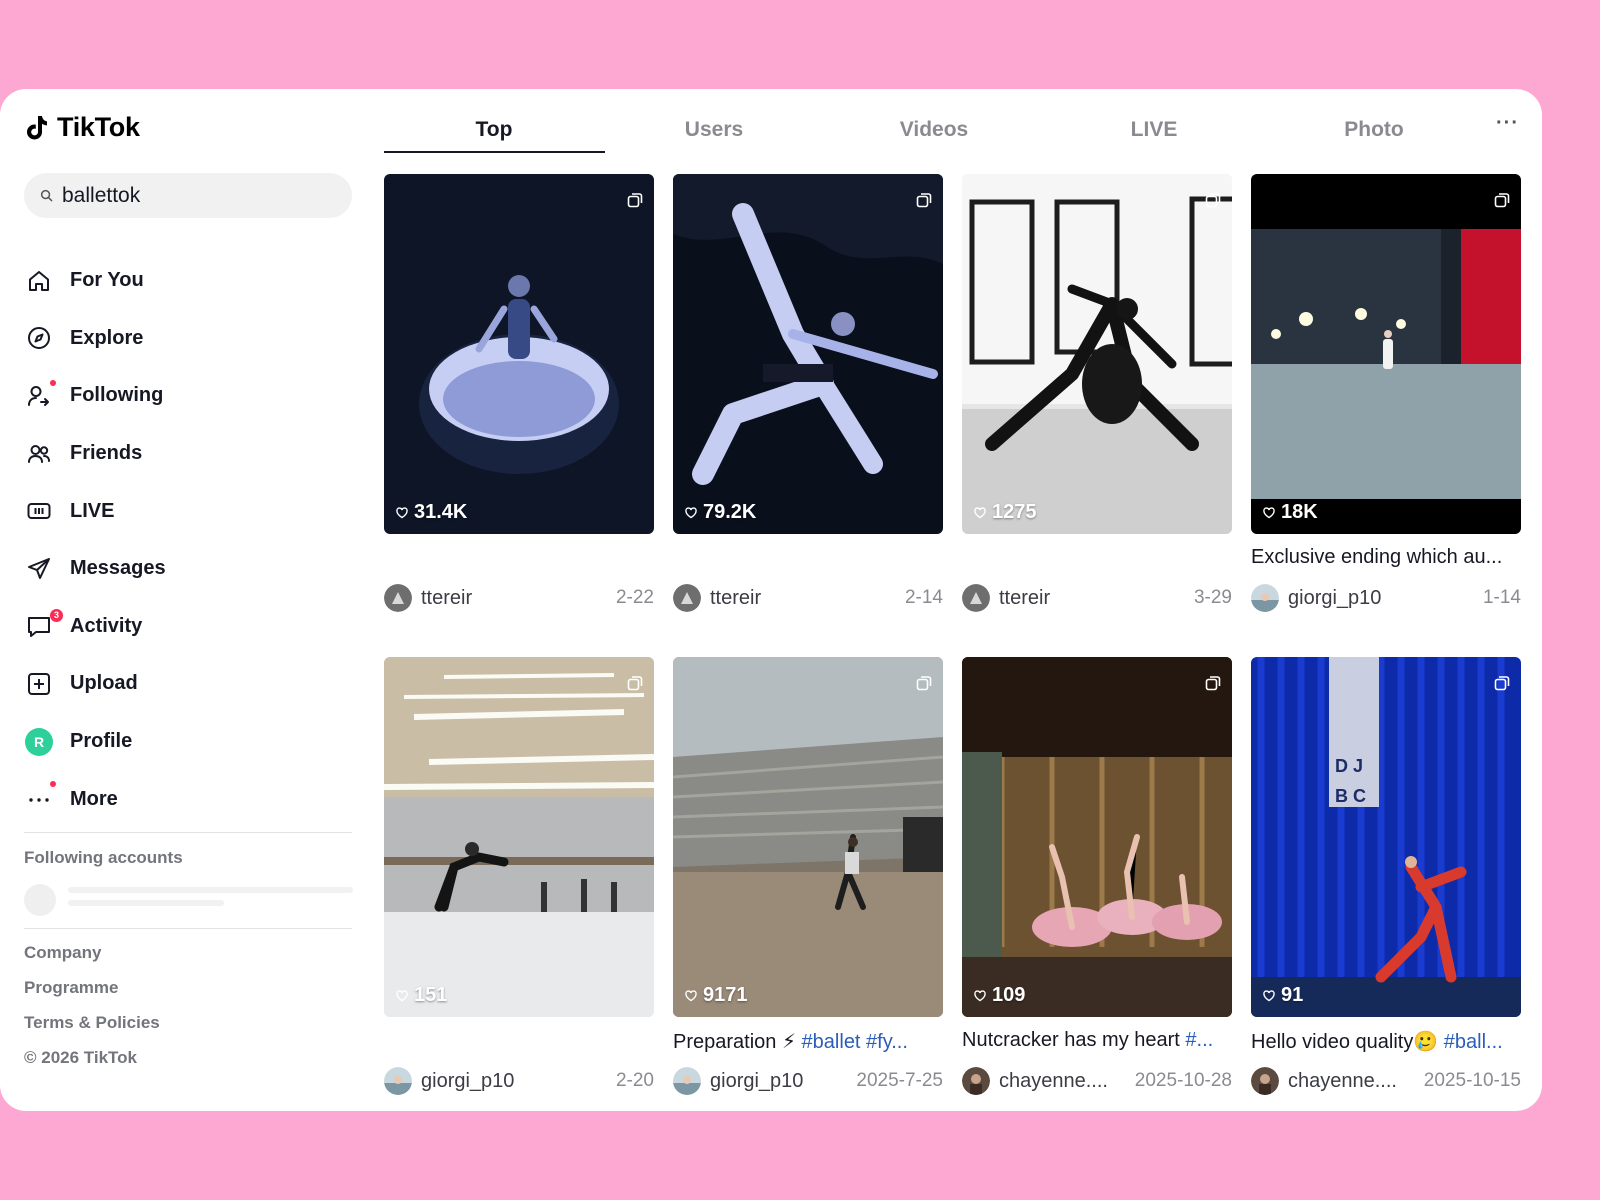 The height and width of the screenshot is (1200, 1600). What do you see at coordinates (519, 354) in the screenshot?
I see `video-thumbnail: 31.4K` at bounding box center [519, 354].